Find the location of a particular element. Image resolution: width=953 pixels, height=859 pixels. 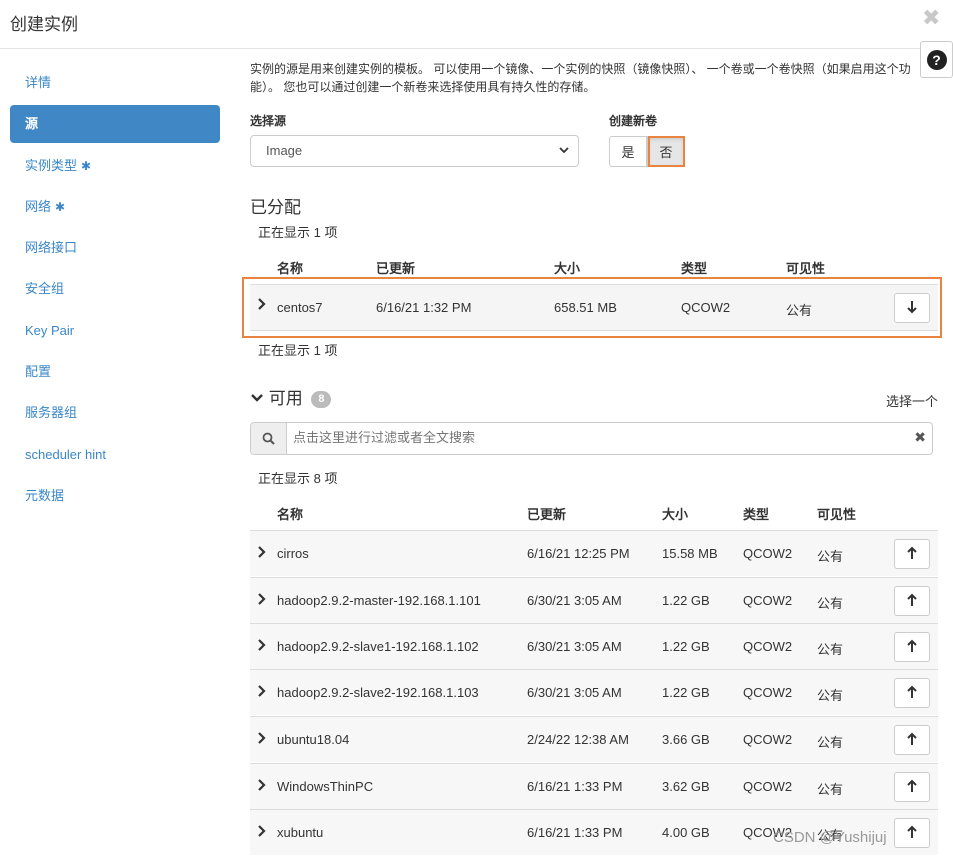

allocated-count-top: 正在显示 1 项 is located at coordinates (298, 232).